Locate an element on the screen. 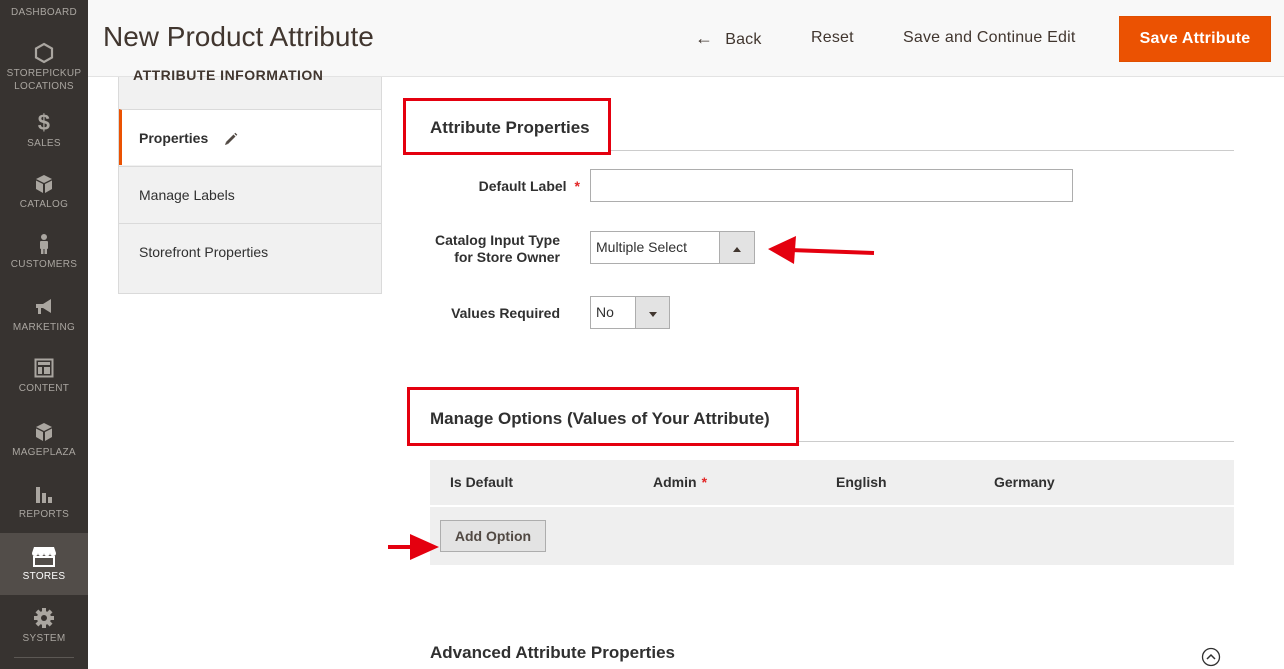 The height and width of the screenshot is (669, 1284). input-type-label-line1: Catalog Input Type is located at coordinates (497, 240).